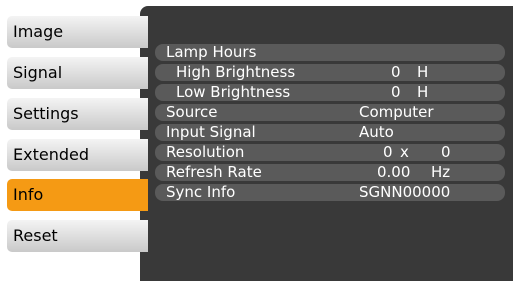 Image resolution: width=513 pixels, height=281 pixels. Describe the element at coordinates (423, 92) in the screenshot. I see `low-brightness-unit: H` at that location.